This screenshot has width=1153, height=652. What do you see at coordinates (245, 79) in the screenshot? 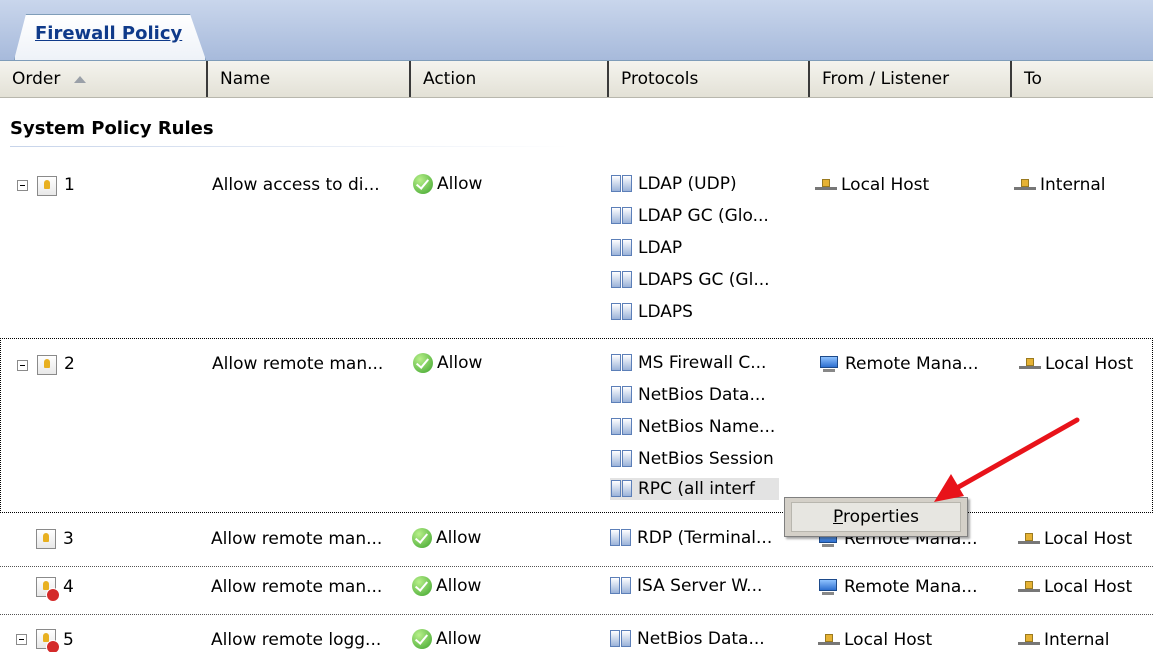
I see `column-header-label: Name` at bounding box center [245, 79].